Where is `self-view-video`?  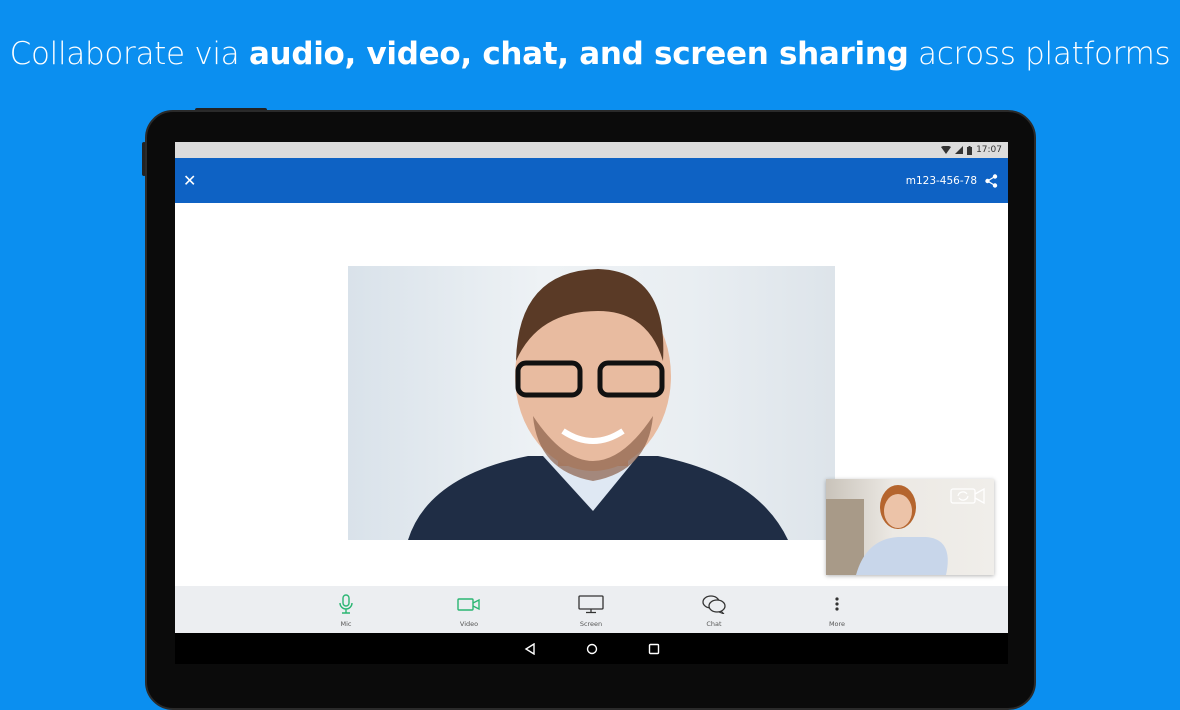
self-view-video is located at coordinates (910, 527).